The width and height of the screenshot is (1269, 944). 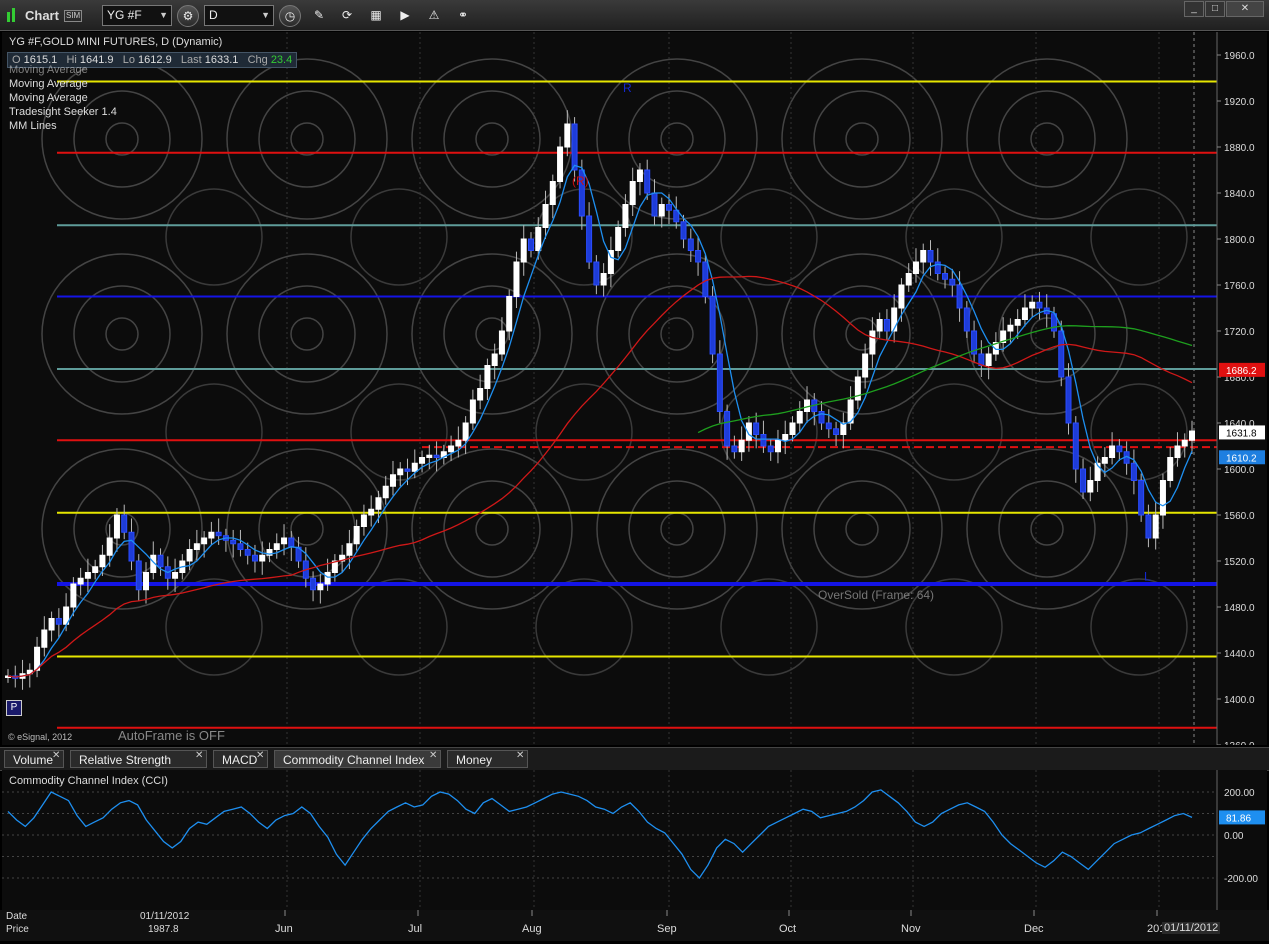 I want to click on low-label: Lo, so click(x=128, y=60).